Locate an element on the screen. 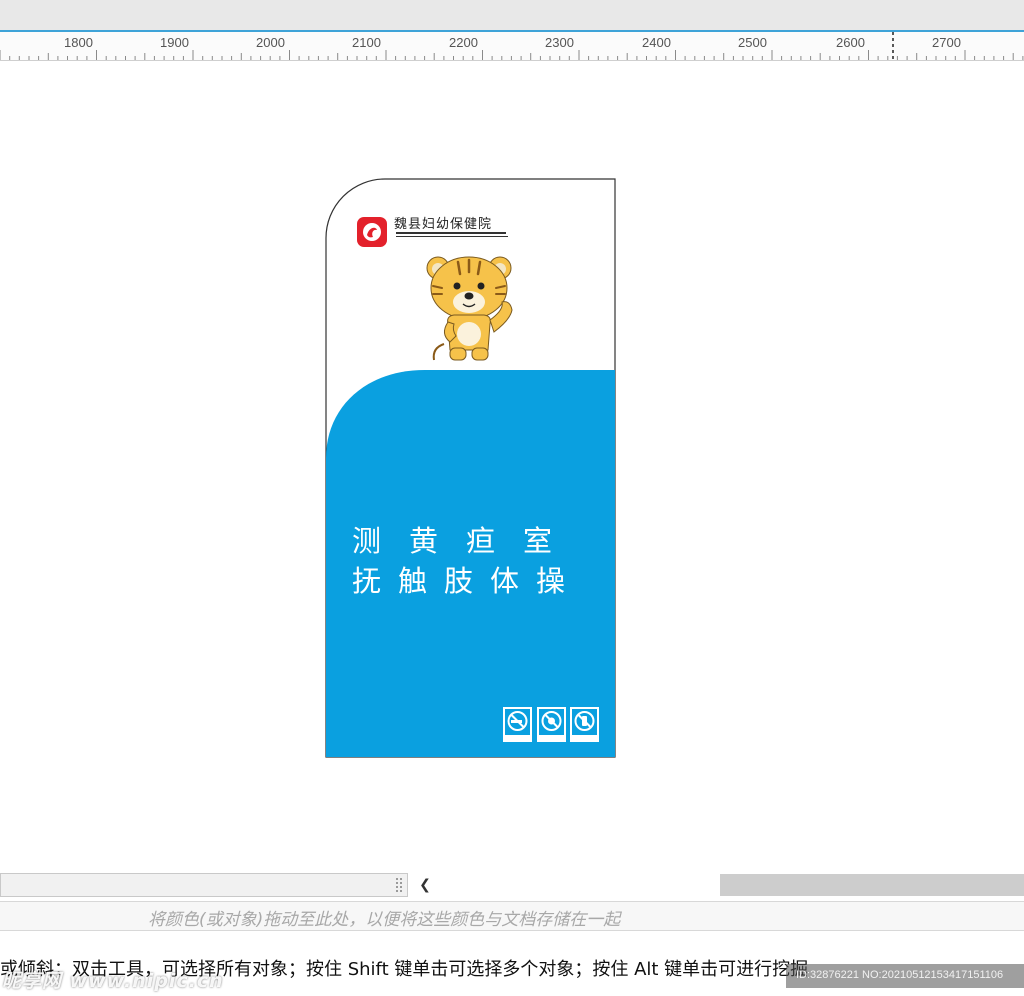  ruler-label: 2400 is located at coordinates (656, 42).